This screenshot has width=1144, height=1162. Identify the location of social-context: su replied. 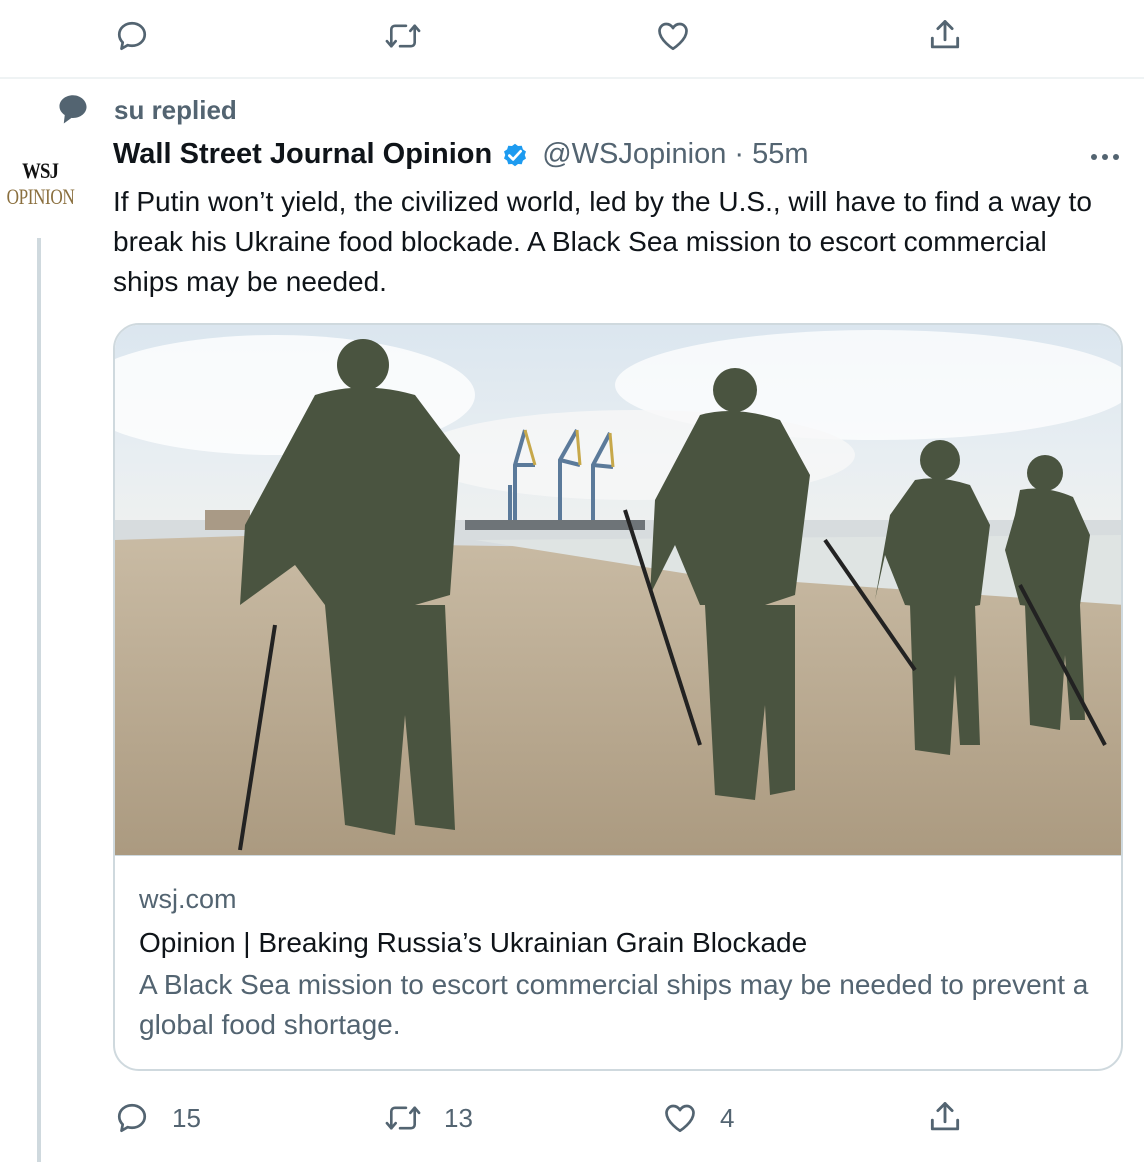
(147, 110).